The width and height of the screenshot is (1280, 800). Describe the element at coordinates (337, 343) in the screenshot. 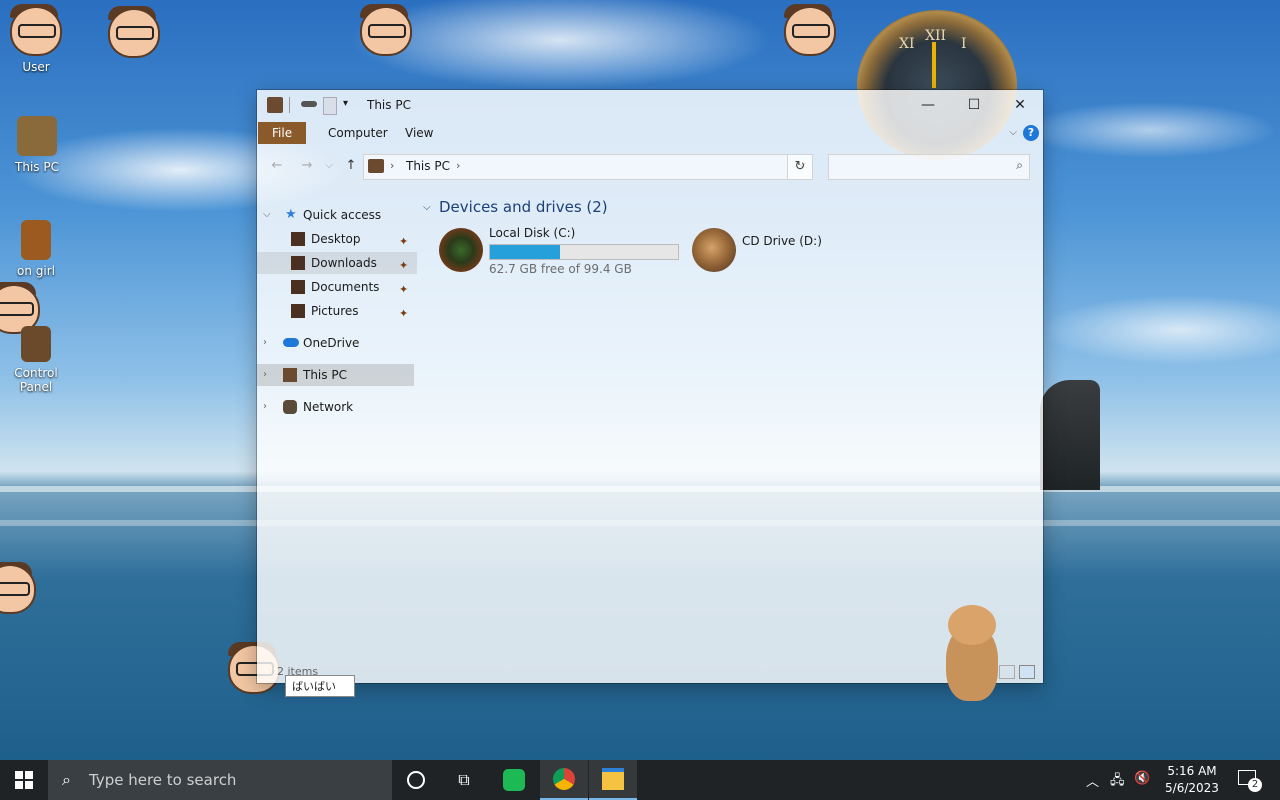

I see `nav-onedrive: › OneDrive` at that location.